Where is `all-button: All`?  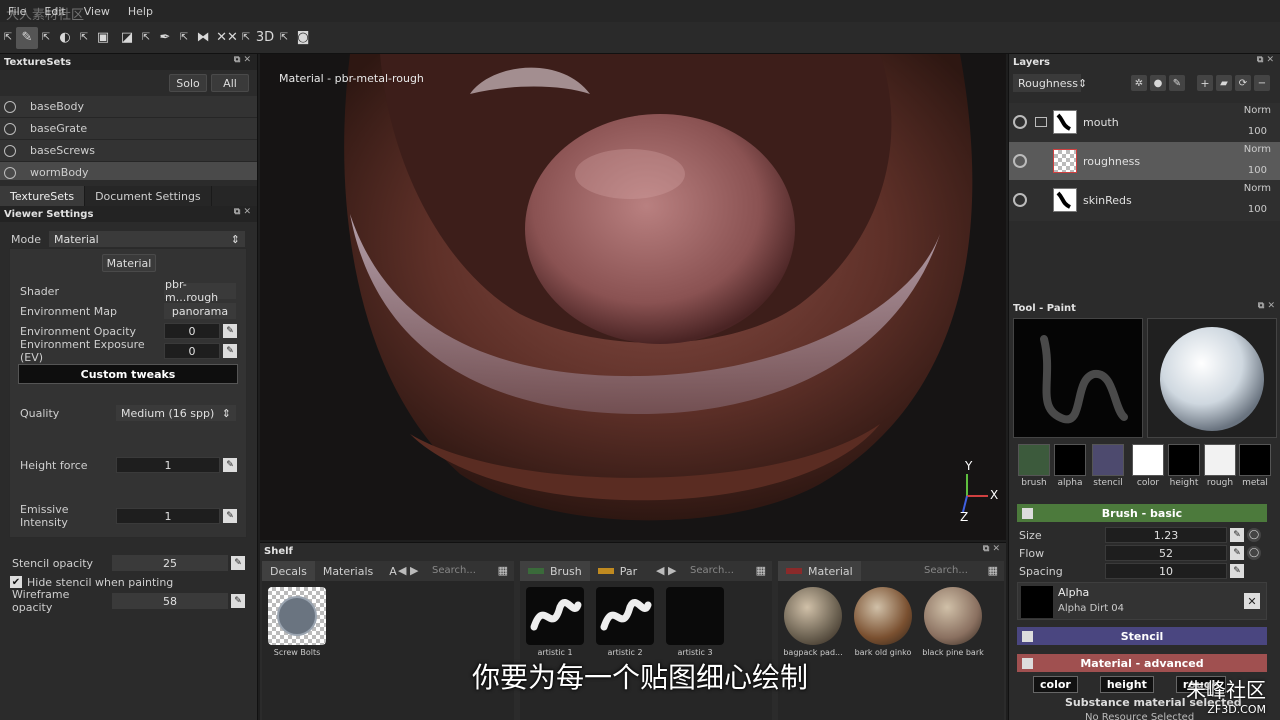 all-button: All is located at coordinates (230, 83).